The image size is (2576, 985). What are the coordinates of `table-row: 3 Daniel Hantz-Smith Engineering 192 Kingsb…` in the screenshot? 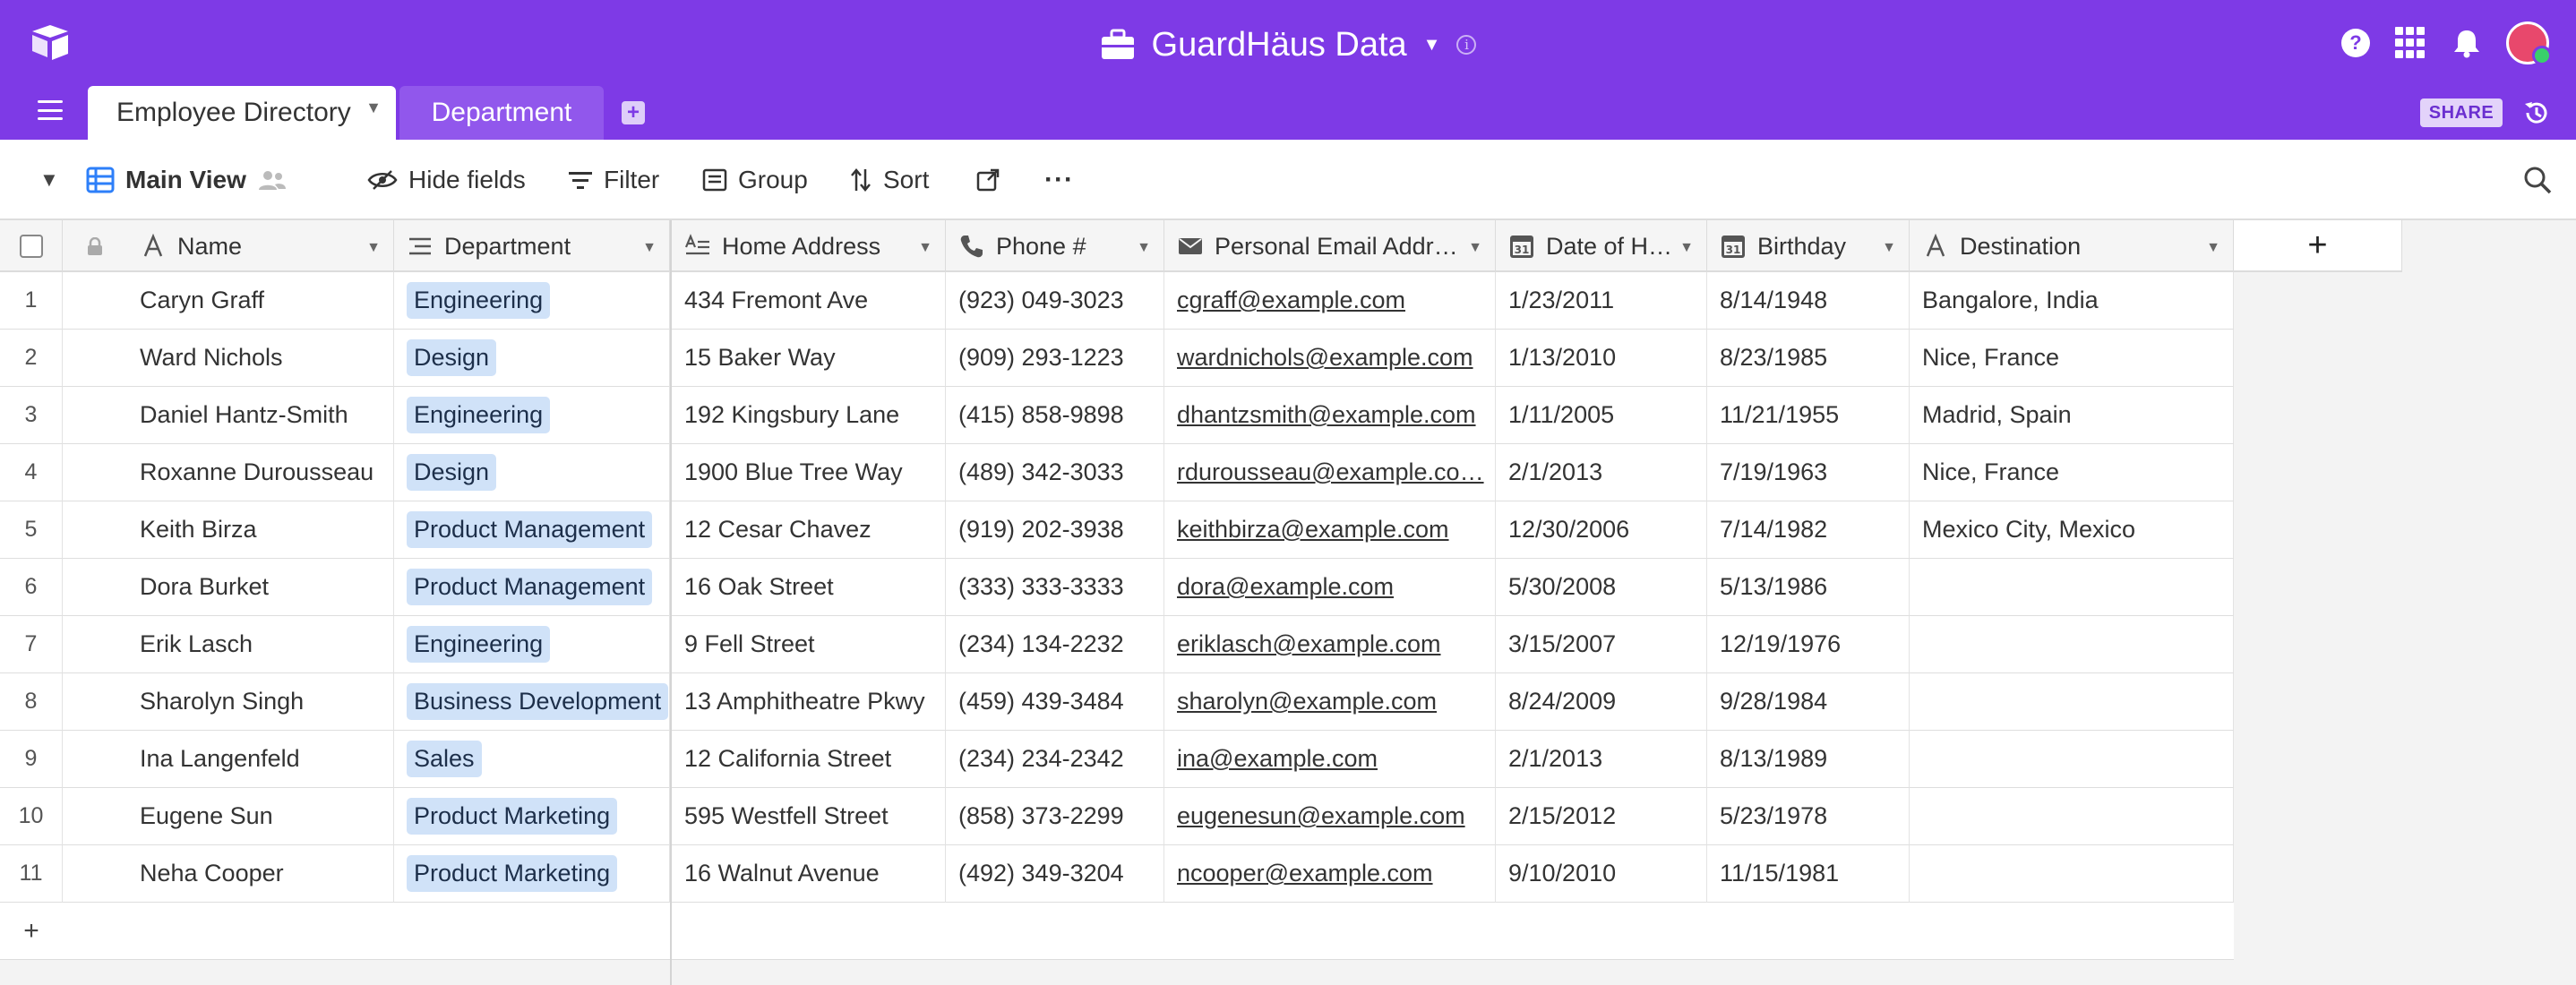 It's located at (1117, 415).